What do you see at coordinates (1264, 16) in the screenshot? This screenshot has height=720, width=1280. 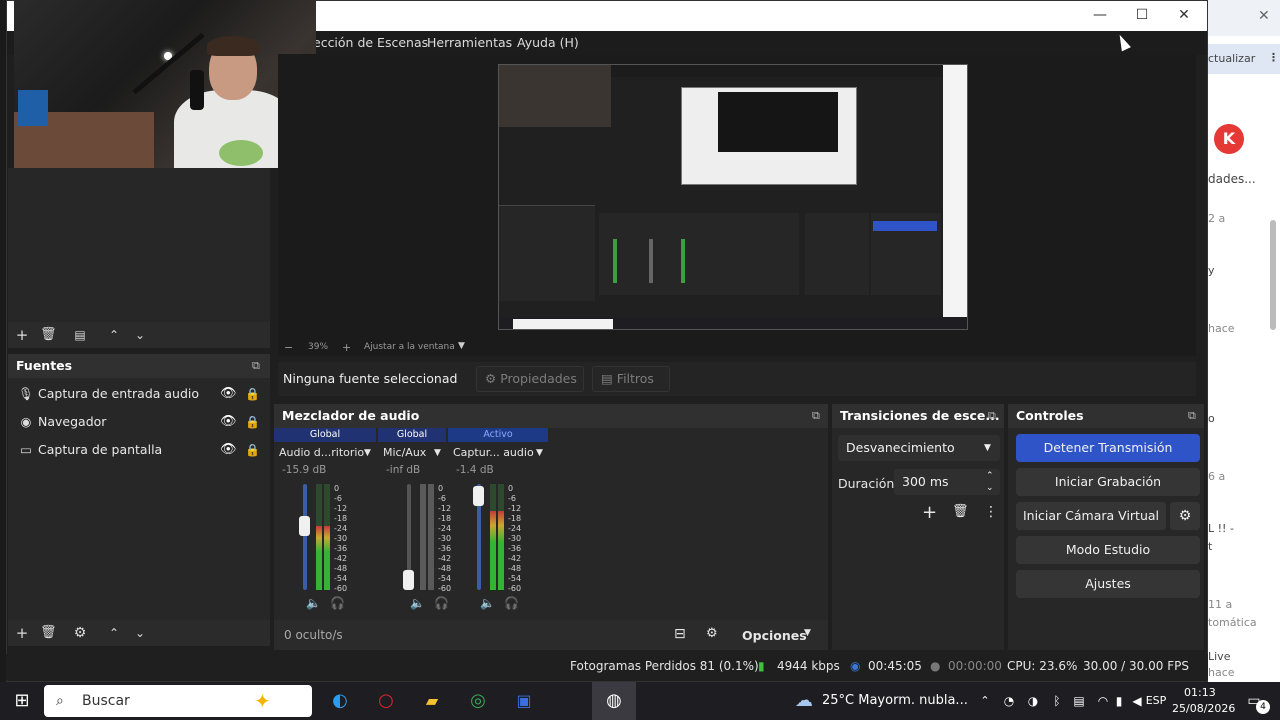 I see `close-icon: ✕` at bounding box center [1264, 16].